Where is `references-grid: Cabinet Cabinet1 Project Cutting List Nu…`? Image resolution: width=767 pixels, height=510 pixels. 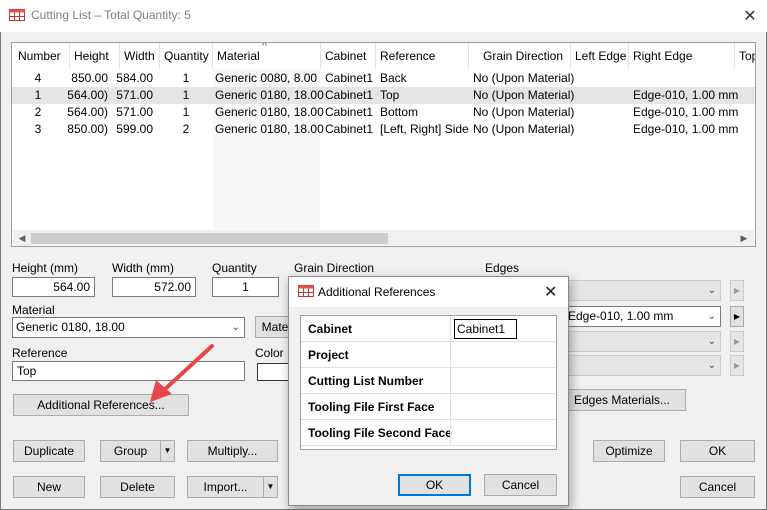 references-grid: Cabinet Cabinet1 Project Cutting List Nu… is located at coordinates (428, 382).